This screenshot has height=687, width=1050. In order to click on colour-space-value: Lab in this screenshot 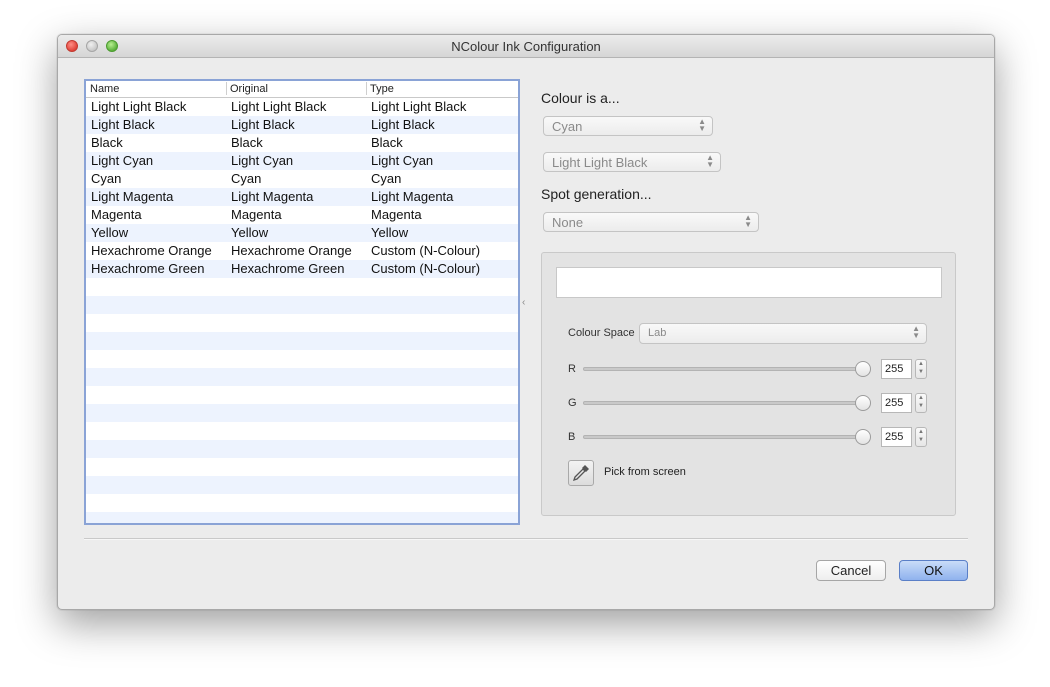, I will do `click(657, 333)`.